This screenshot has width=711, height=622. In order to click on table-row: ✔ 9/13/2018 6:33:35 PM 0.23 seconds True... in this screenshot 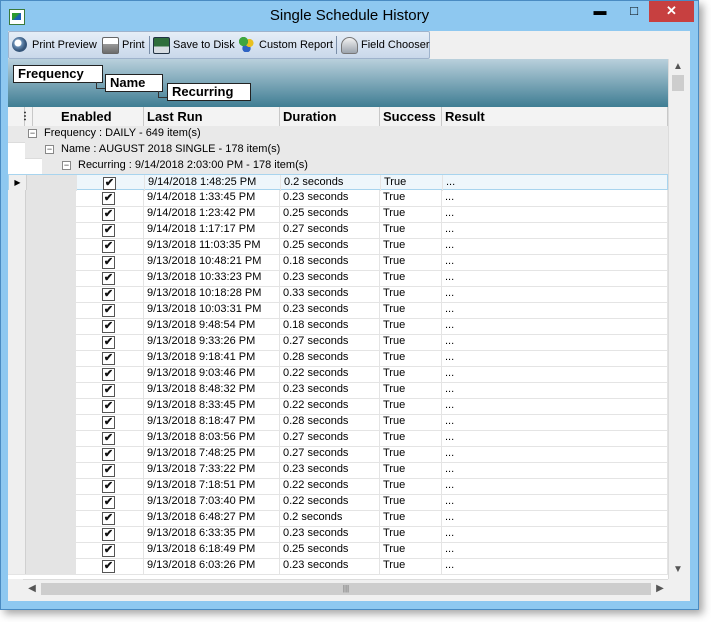, I will do `click(338, 534)`.